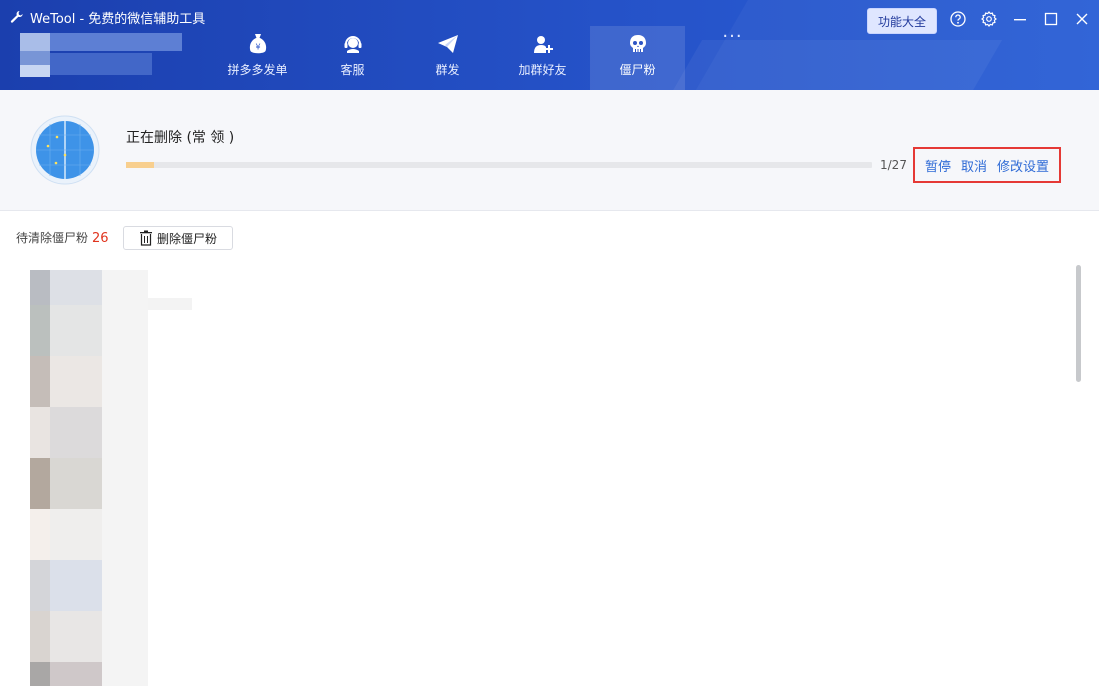  Describe the element at coordinates (1023, 165) in the screenshot. I see `modify-settings-link: 修改设置` at that location.